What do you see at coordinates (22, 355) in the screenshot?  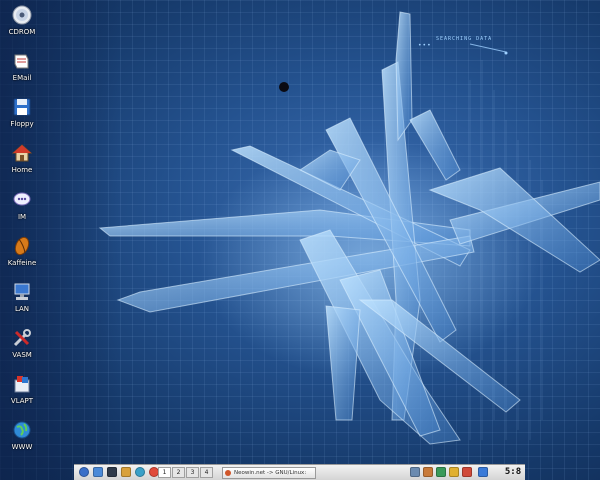 I see `desktop-icon-label: VASM` at bounding box center [22, 355].